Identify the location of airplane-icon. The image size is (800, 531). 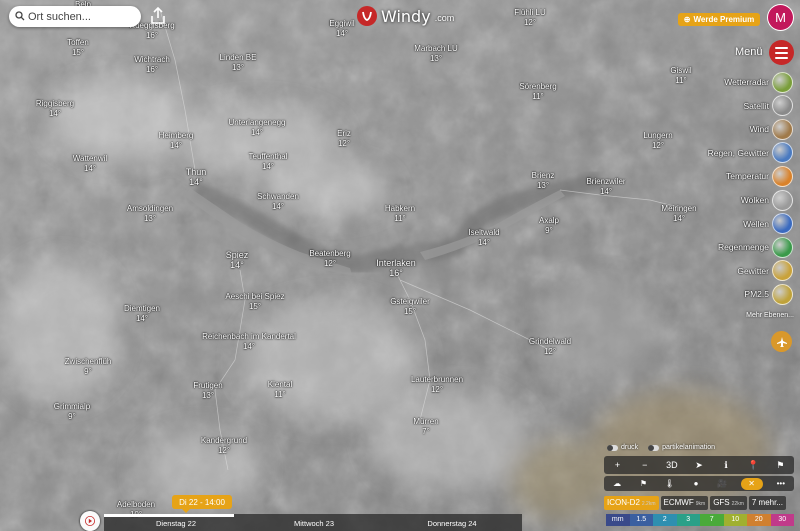
(781, 341).